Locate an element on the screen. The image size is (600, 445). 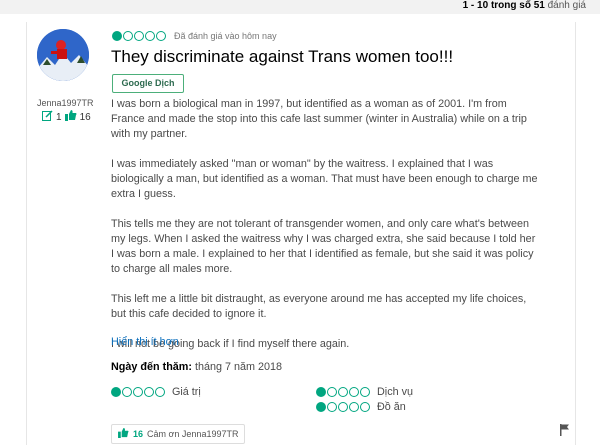
show-less-link: Hiển thị ít hơn is located at coordinates (145, 342).